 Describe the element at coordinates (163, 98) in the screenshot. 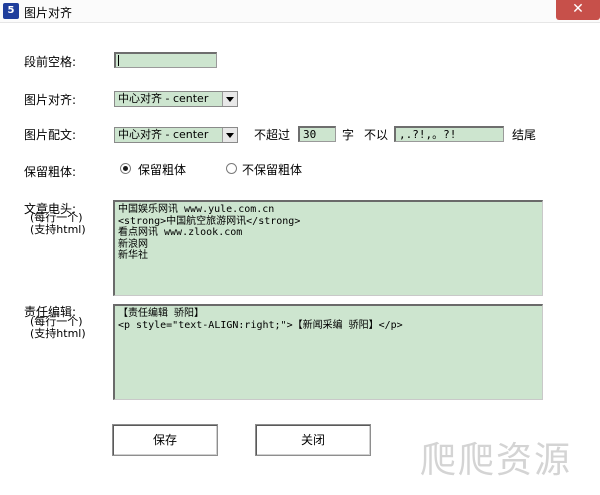

I see `image-align-value: 中心对齐 - center` at that location.